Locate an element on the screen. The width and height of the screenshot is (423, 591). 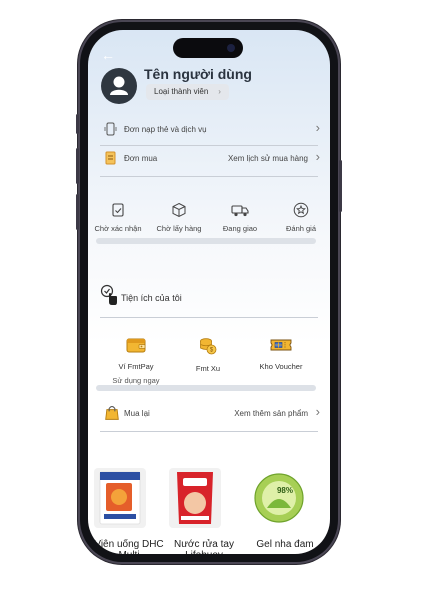
power-button is located at coordinates (340, 186).